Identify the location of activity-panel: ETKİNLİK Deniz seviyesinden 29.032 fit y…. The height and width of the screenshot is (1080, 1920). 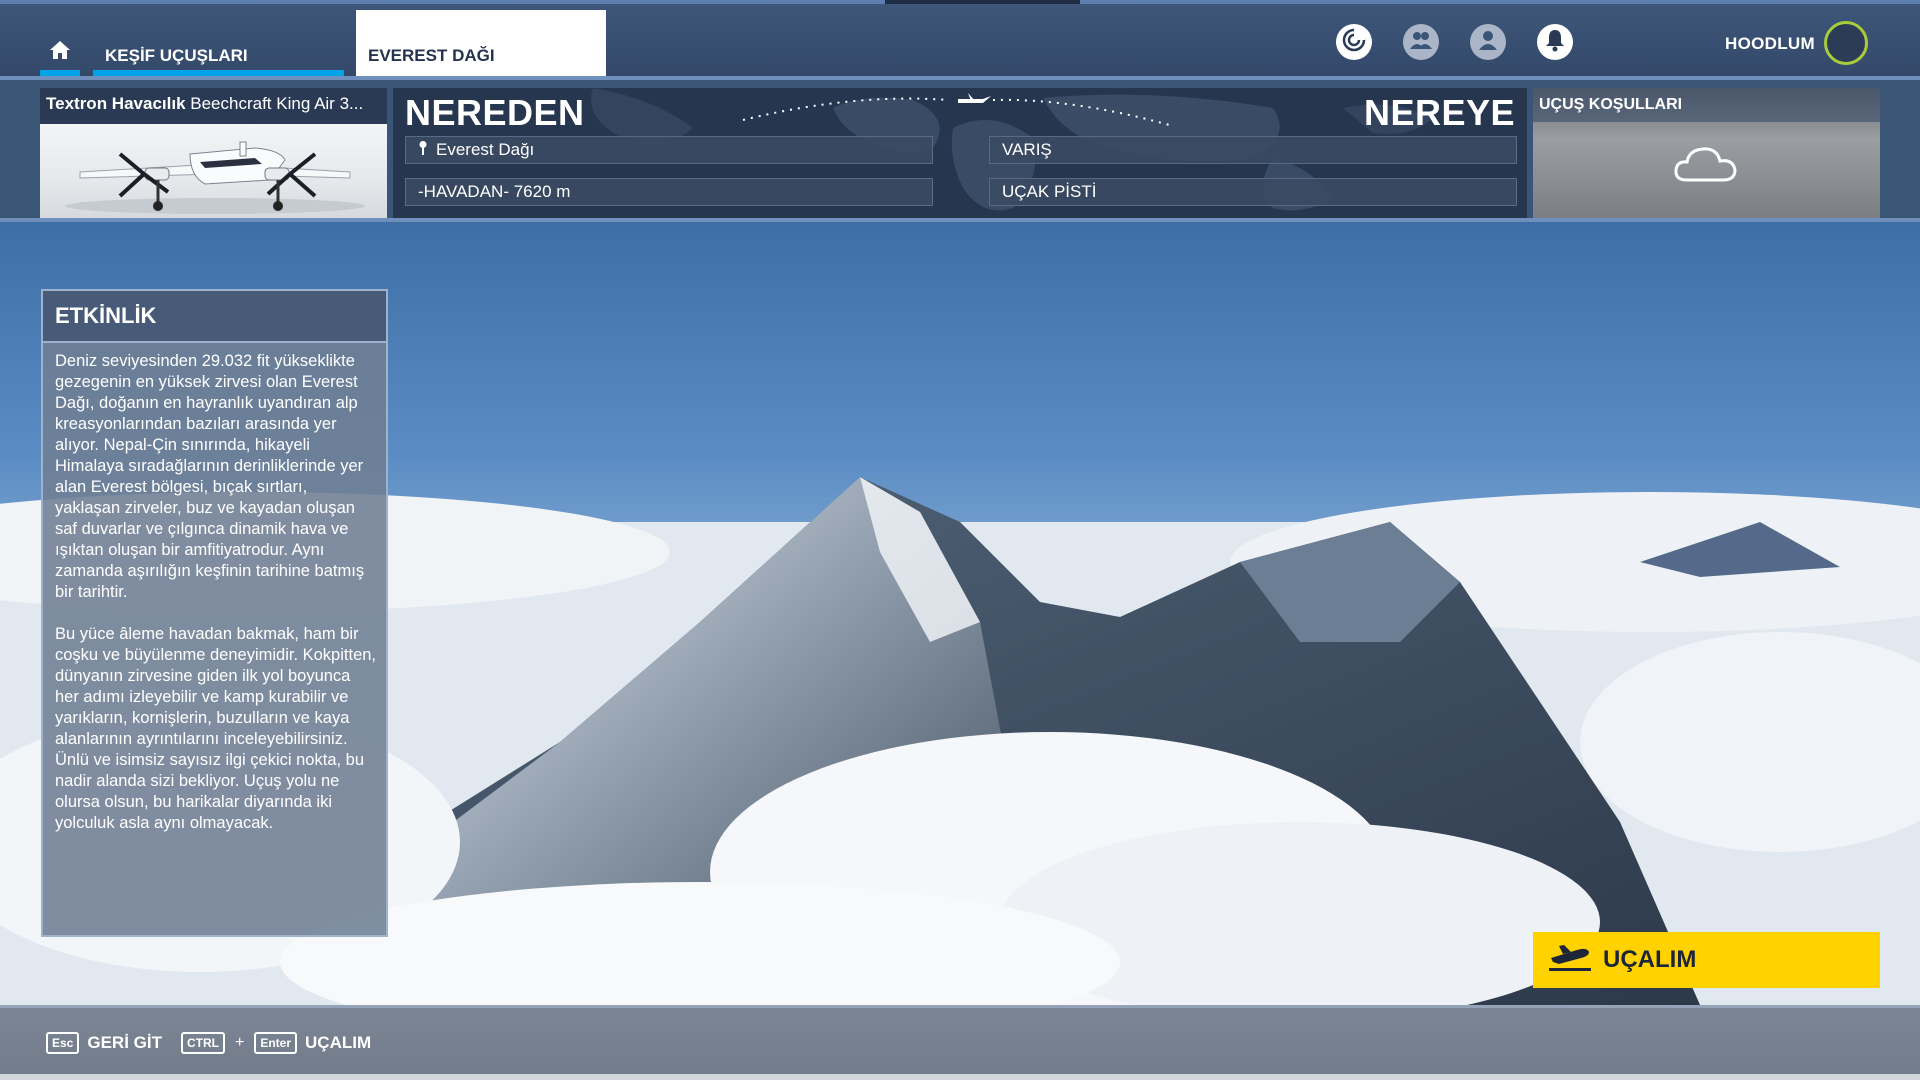
(214, 613).